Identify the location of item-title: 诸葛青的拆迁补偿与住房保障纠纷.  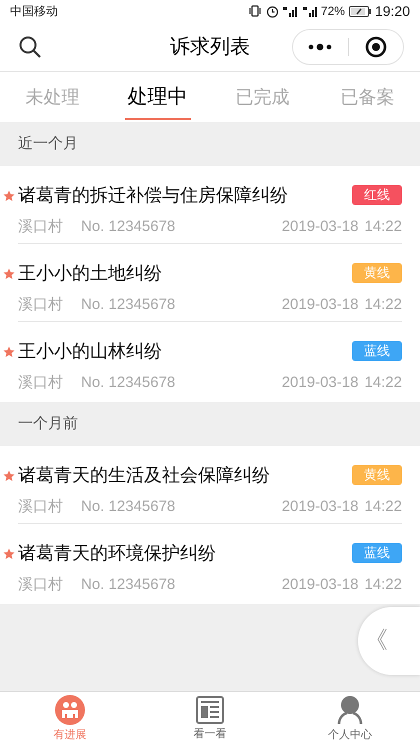
(153, 195).